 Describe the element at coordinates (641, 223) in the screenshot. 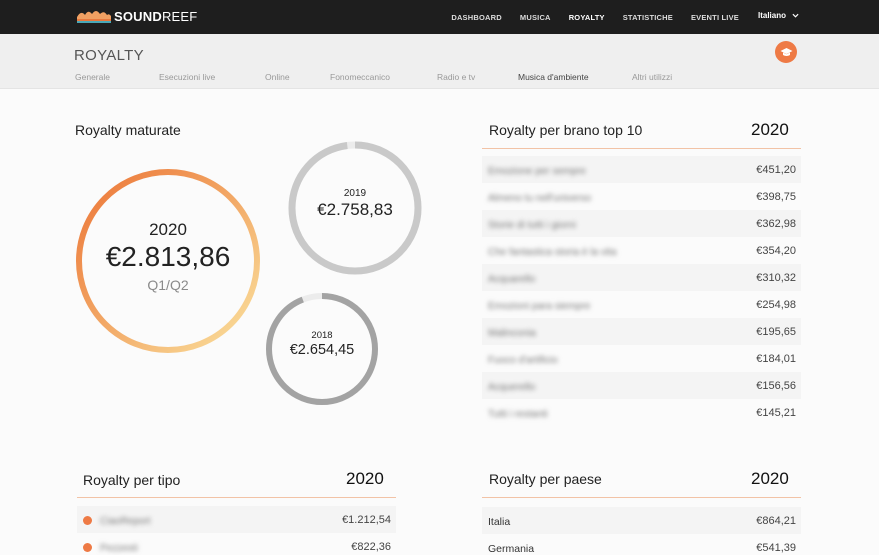

I see `top10-row: Storie di tutti i giorni €362,98` at that location.